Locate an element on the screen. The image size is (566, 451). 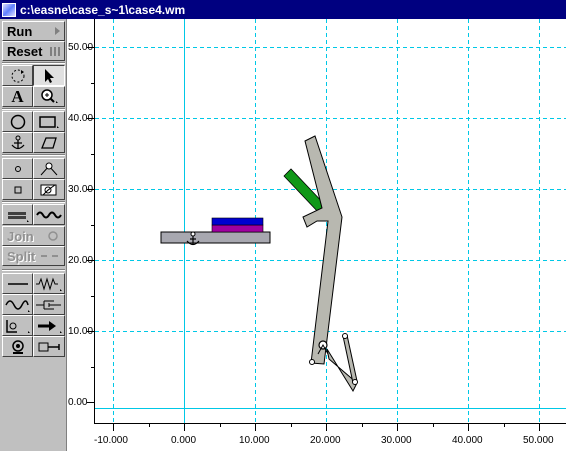
actuator-tool-button is located at coordinates (49, 346).